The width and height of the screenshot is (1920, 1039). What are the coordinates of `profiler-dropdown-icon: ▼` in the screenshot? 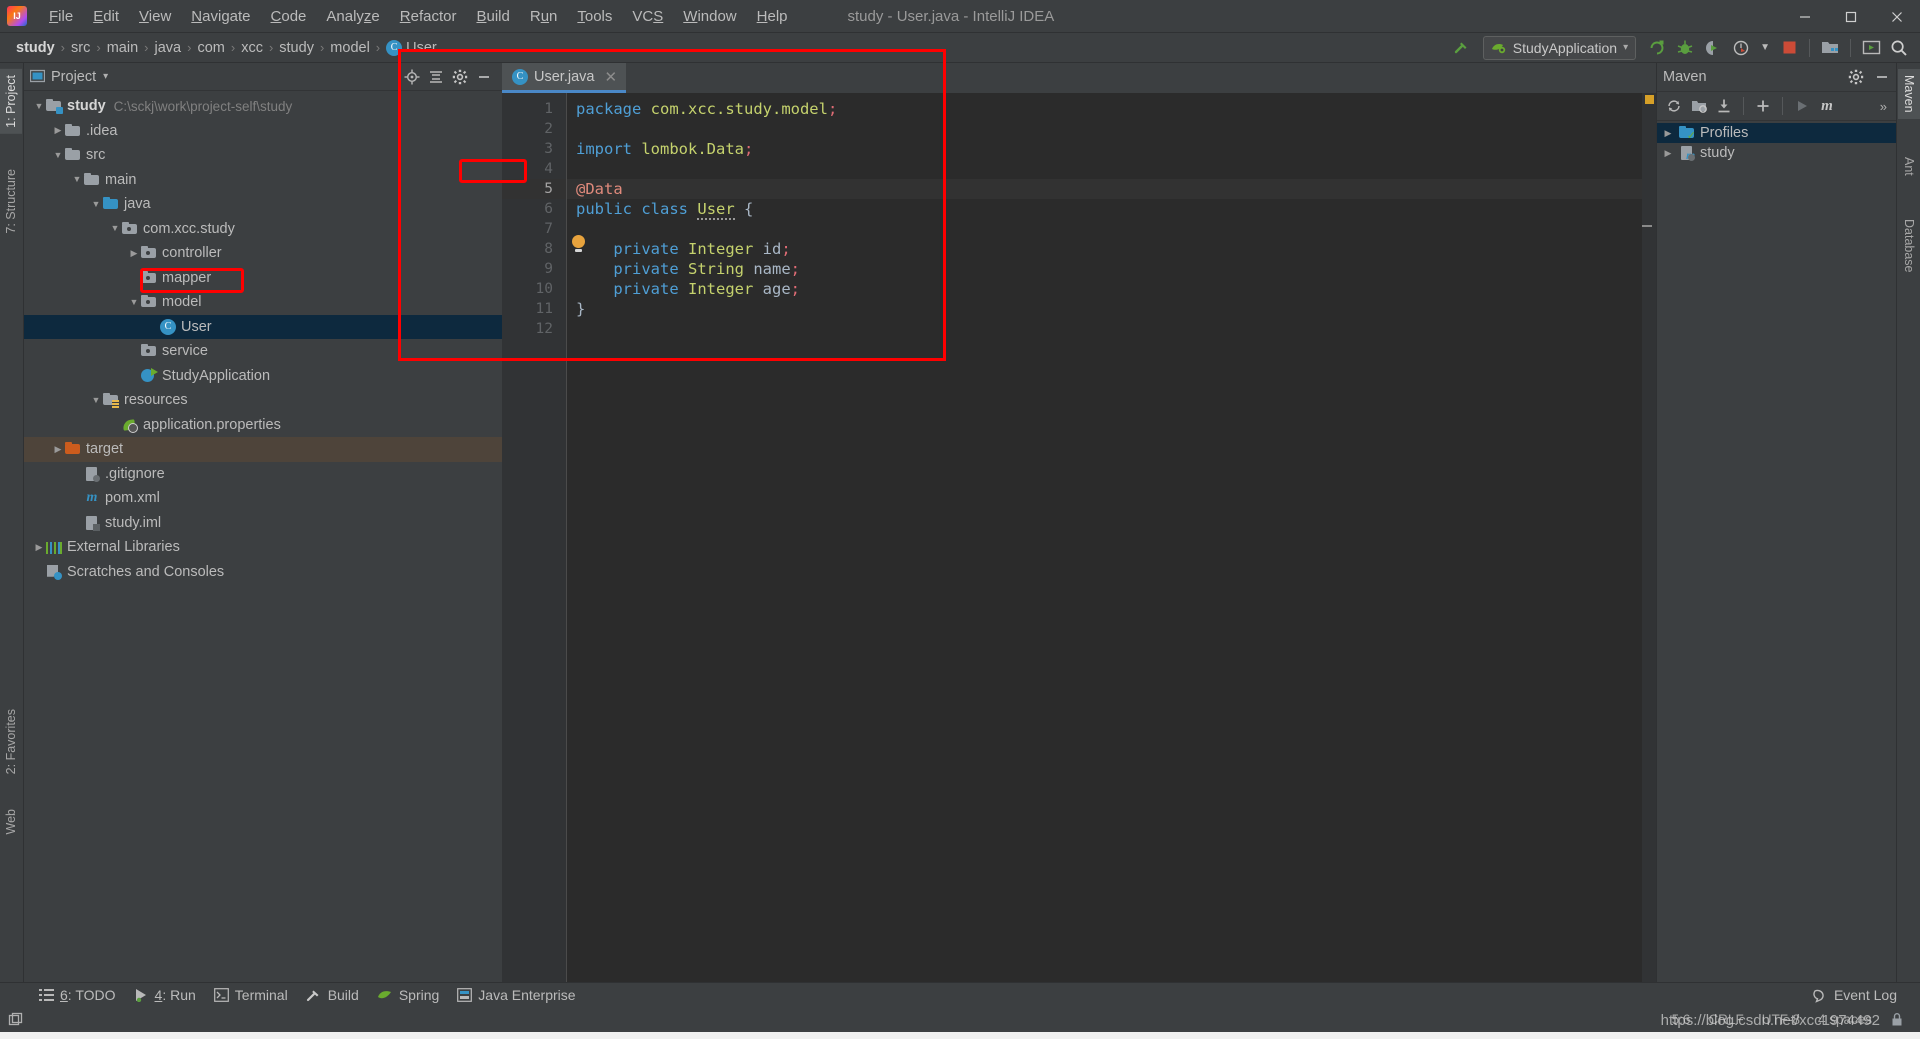 It's located at (1765, 47).